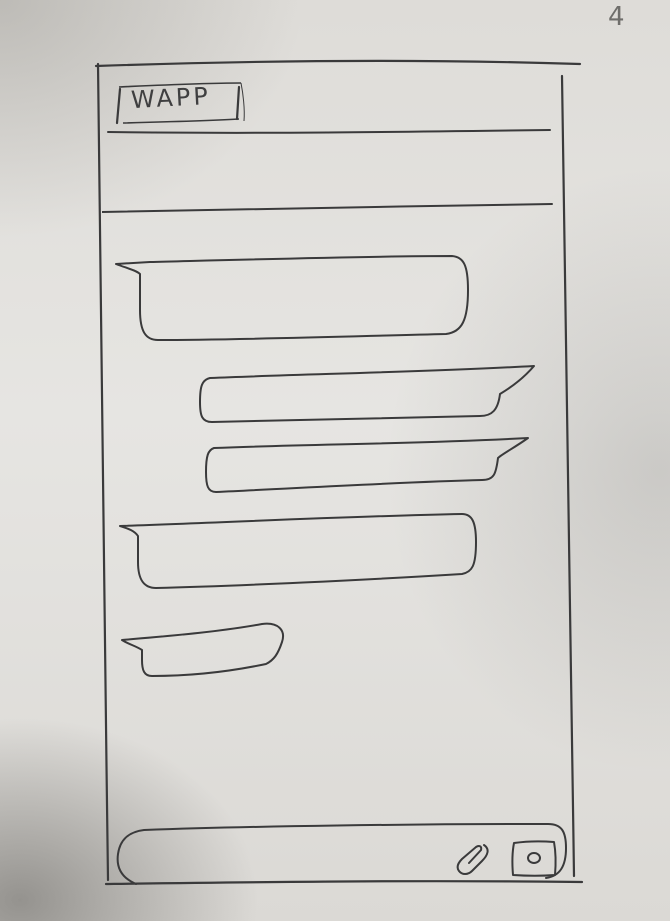 Image resolution: width=670 pixels, height=921 pixels. I want to click on camera-icon, so click(534, 858).